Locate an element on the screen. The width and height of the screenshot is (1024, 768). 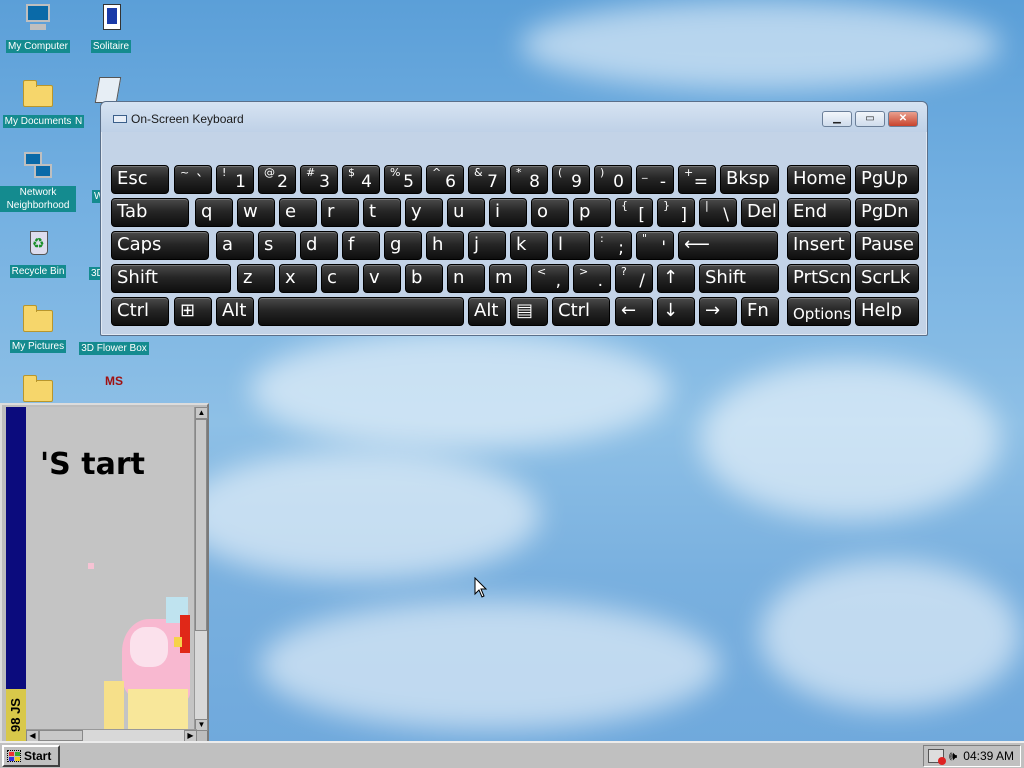
key-w: w is located at coordinates (256, 212).